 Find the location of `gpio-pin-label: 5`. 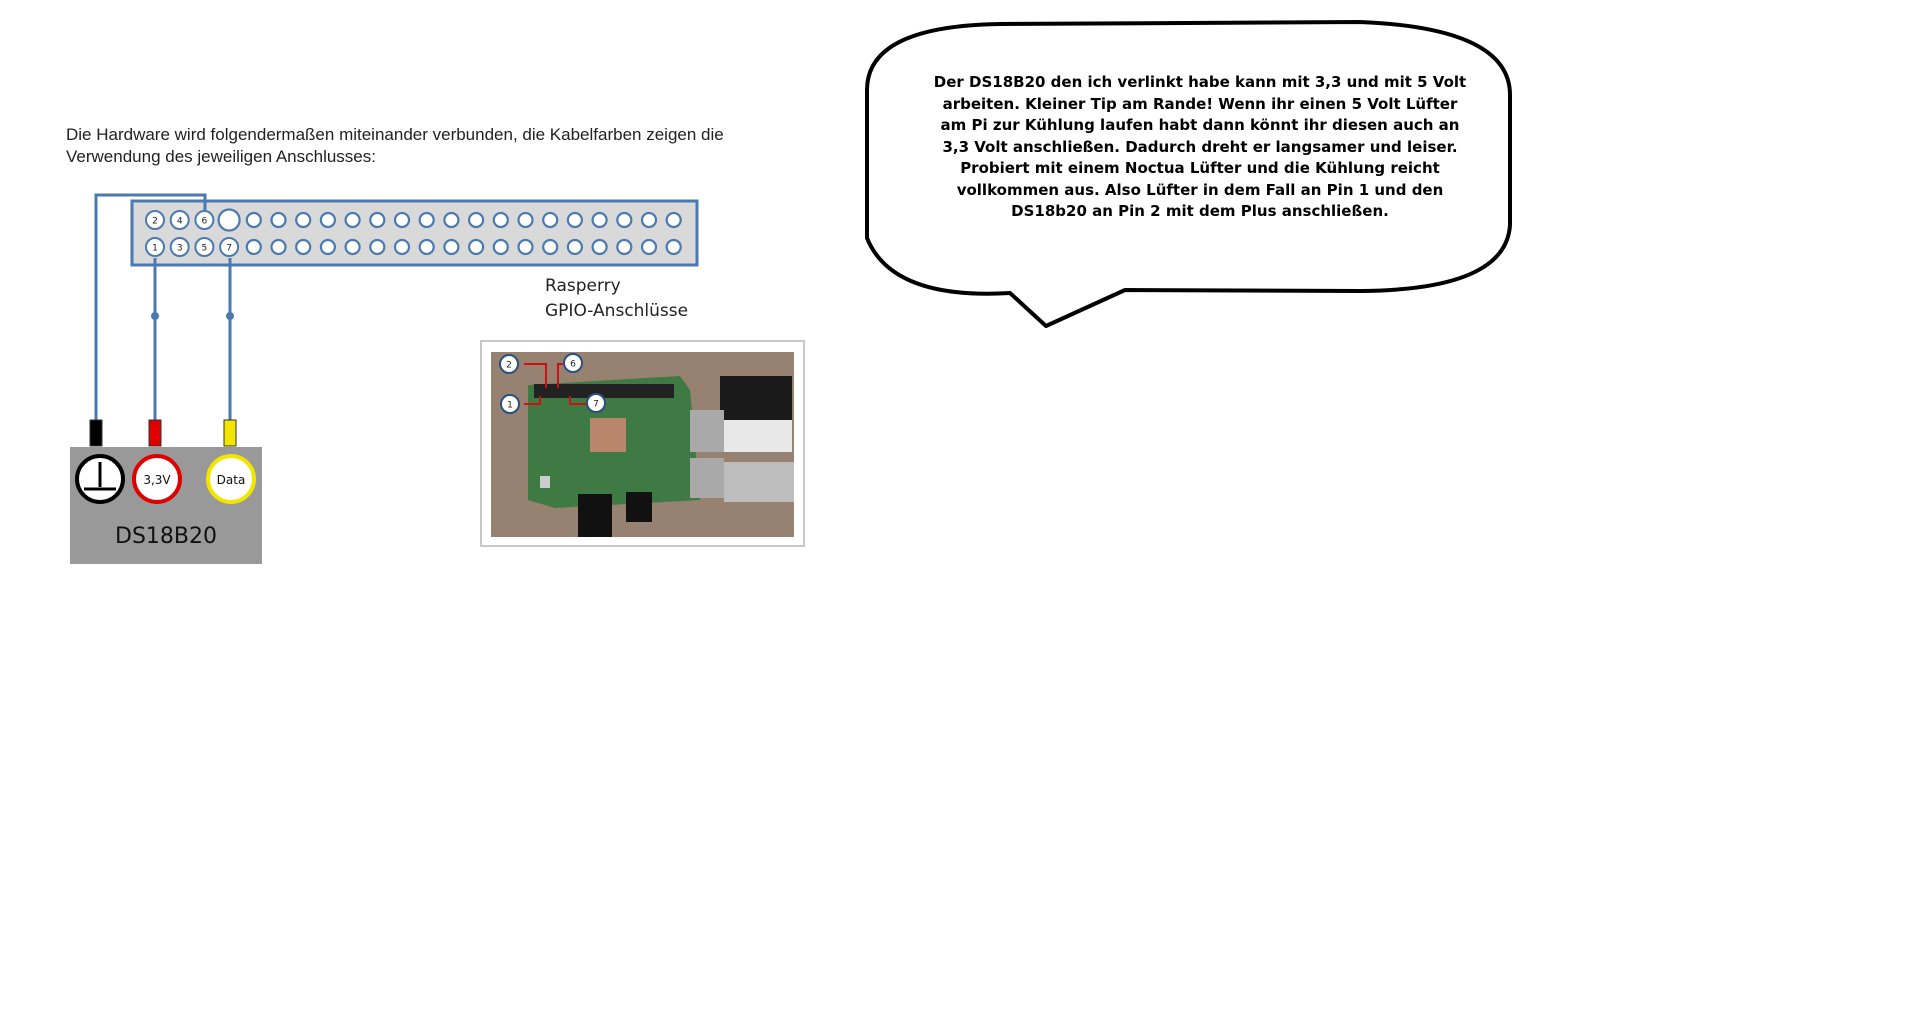

gpio-pin-label: 5 is located at coordinates (205, 249).